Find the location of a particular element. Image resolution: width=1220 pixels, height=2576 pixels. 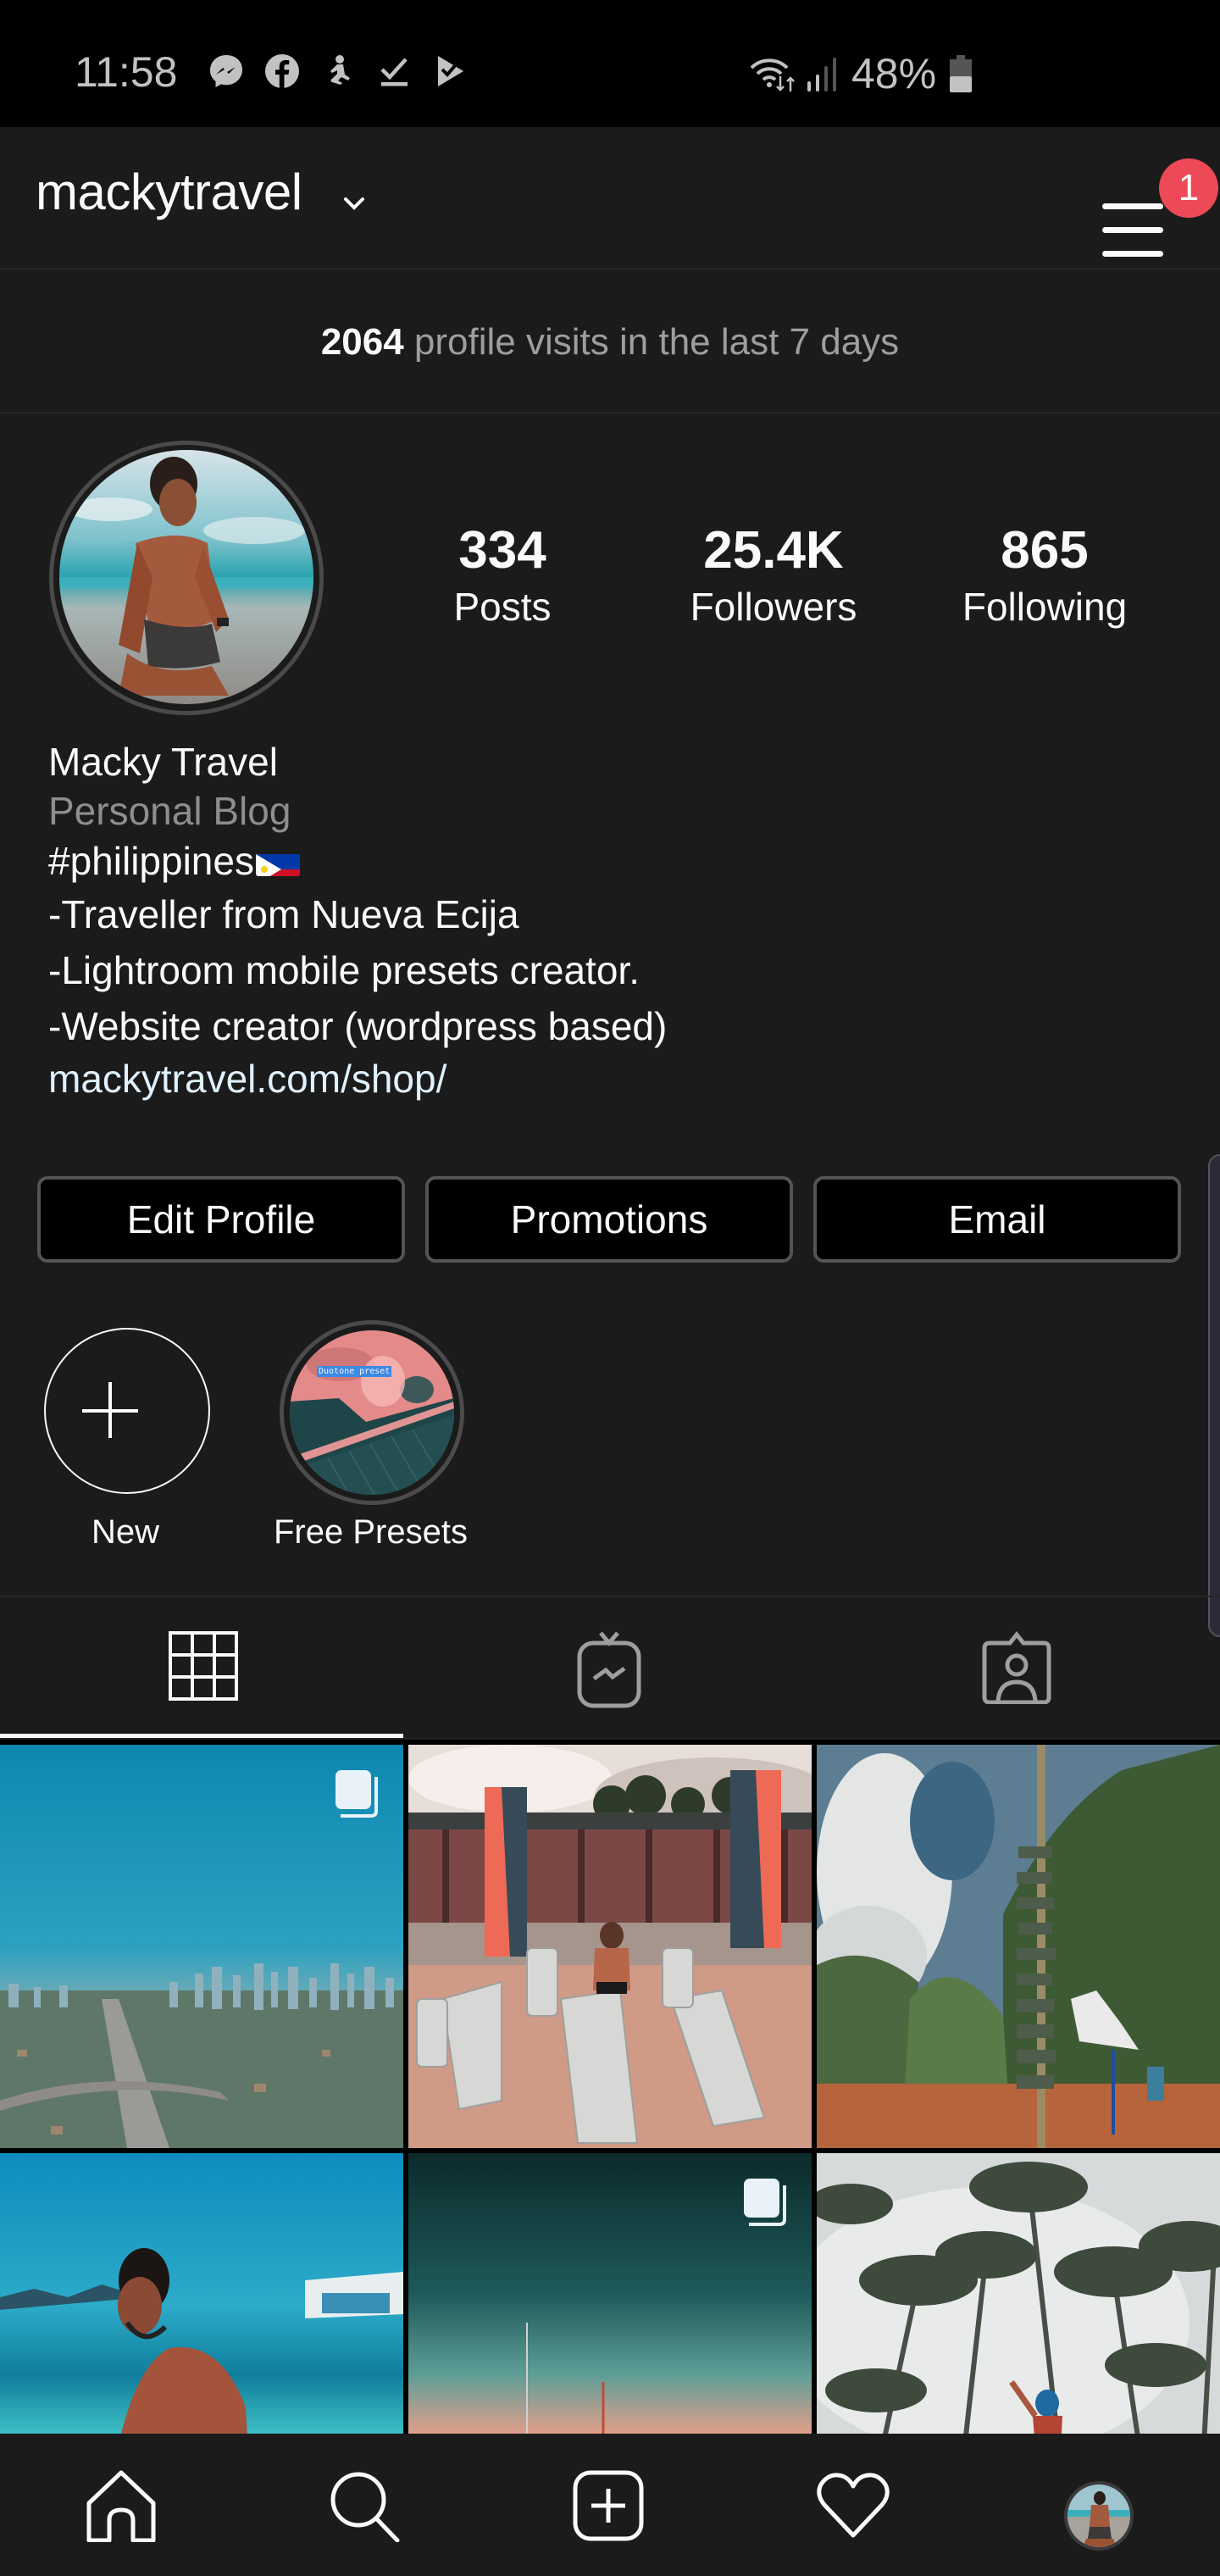

highlight-label-free-presets: Free Presets is located at coordinates (371, 1532).